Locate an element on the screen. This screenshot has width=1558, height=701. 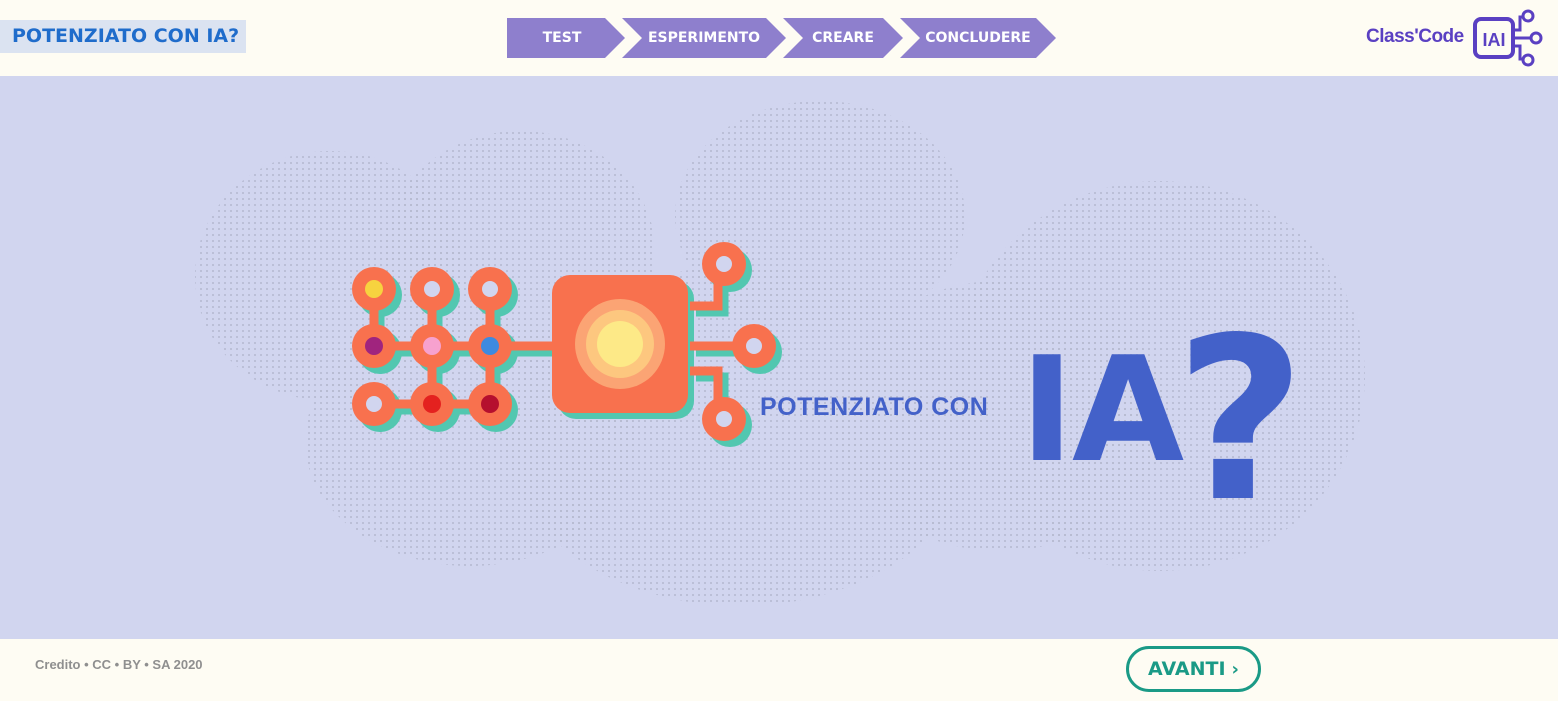
chevron-right-icon: › is located at coordinates (1235, 669).